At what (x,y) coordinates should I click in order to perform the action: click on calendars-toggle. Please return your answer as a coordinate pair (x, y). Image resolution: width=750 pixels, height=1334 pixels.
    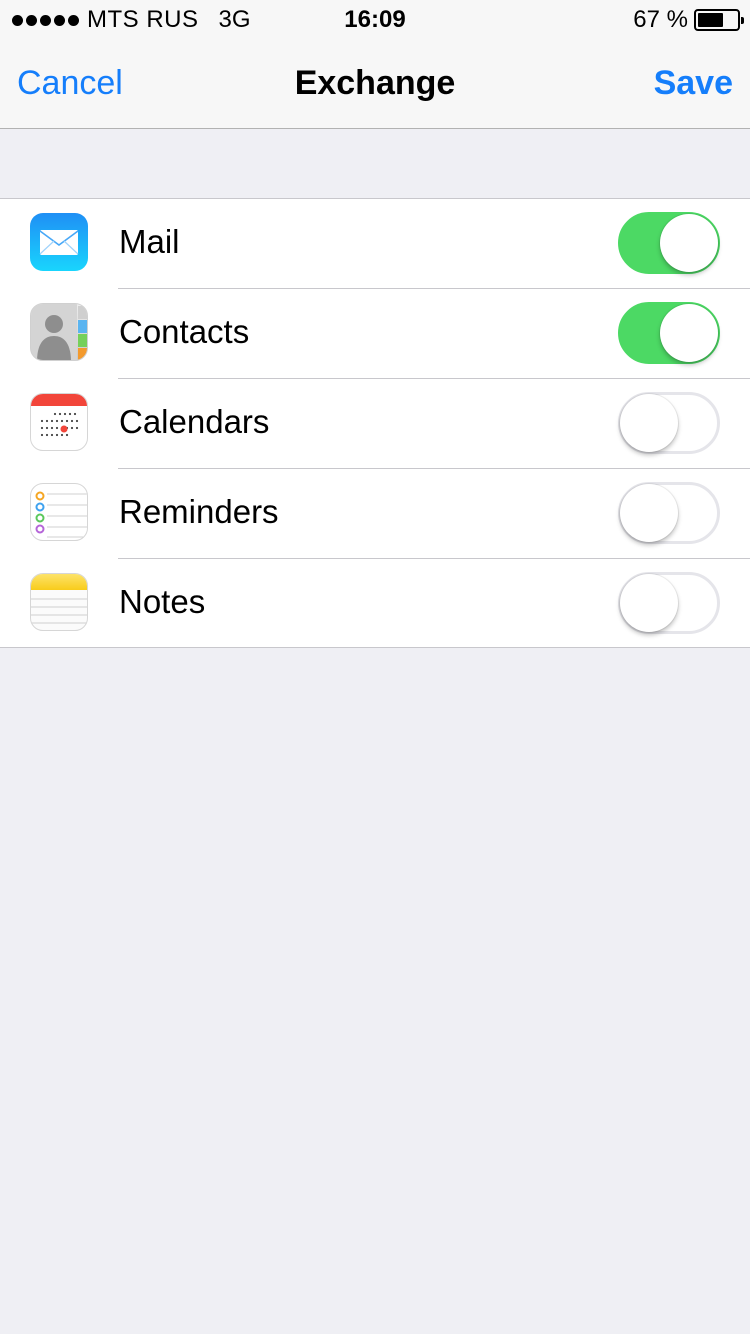
    Looking at the image, I should click on (669, 423).